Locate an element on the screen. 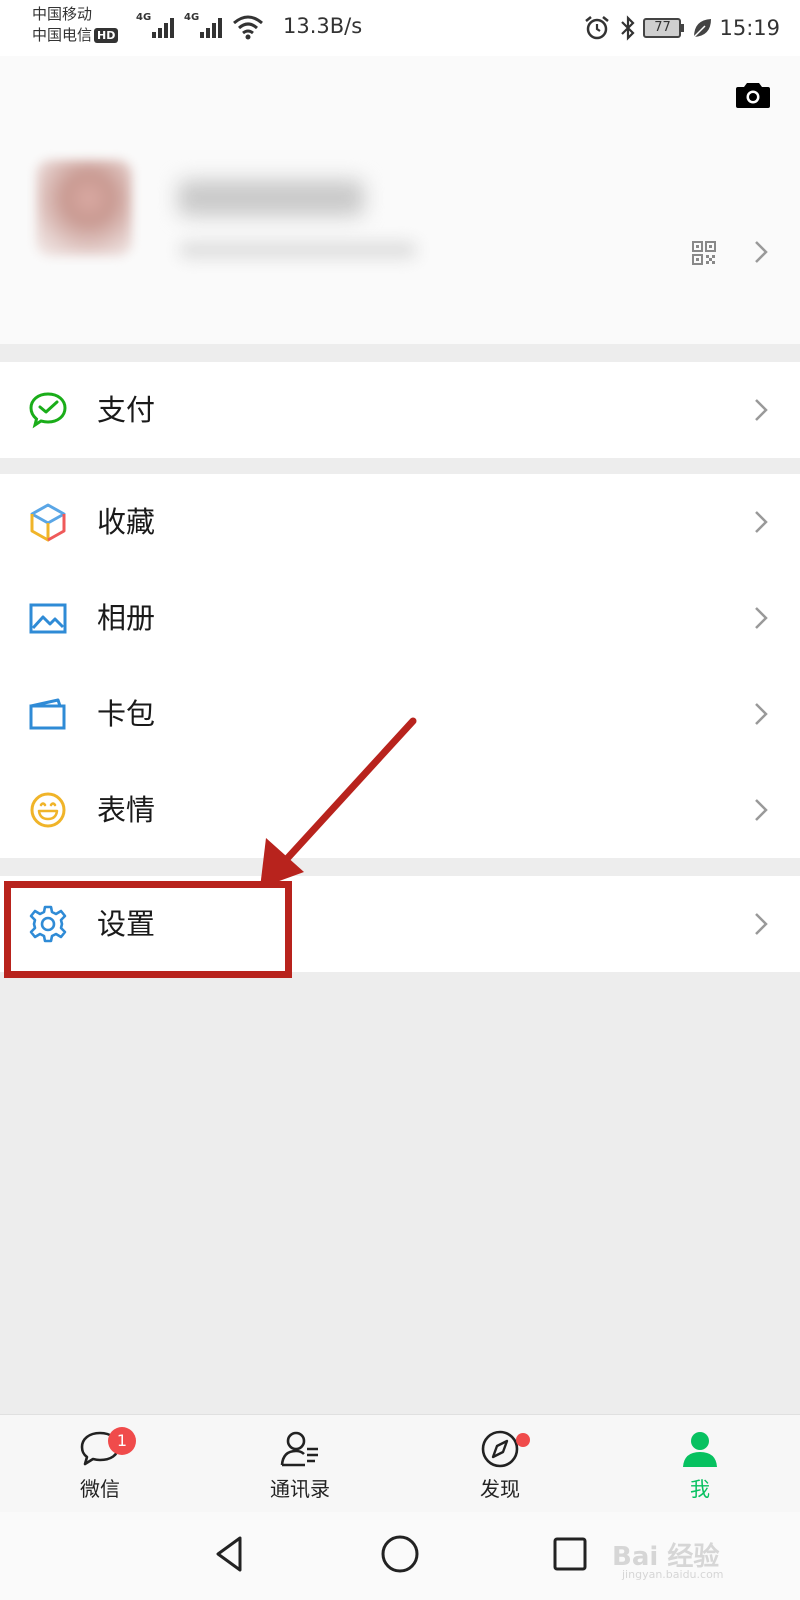 Image resolution: width=800 pixels, height=1600 pixels. carrier-2-row: 中国电信 HD is located at coordinates (75, 35).